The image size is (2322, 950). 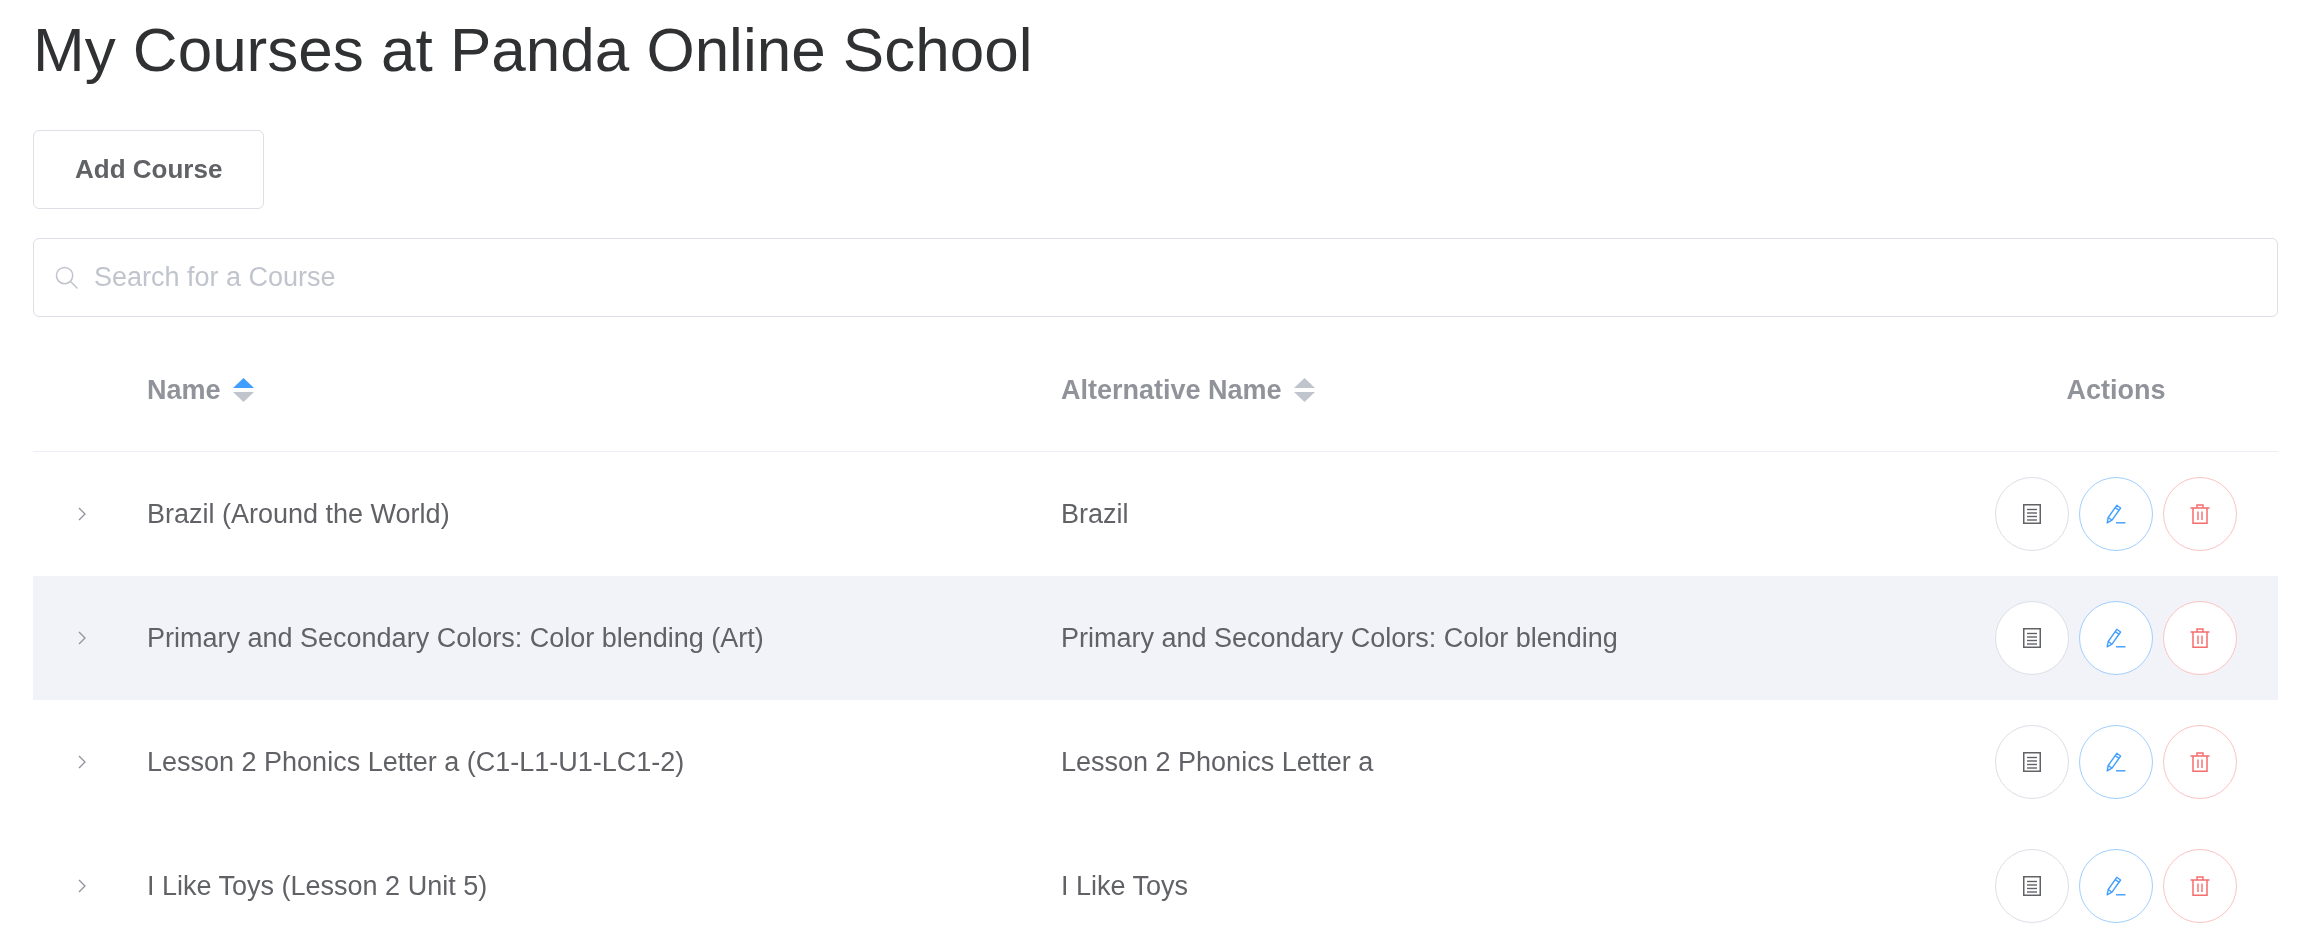 I want to click on alternative-name: Lesson 2 Phonics Letter a, so click(x=1217, y=762).